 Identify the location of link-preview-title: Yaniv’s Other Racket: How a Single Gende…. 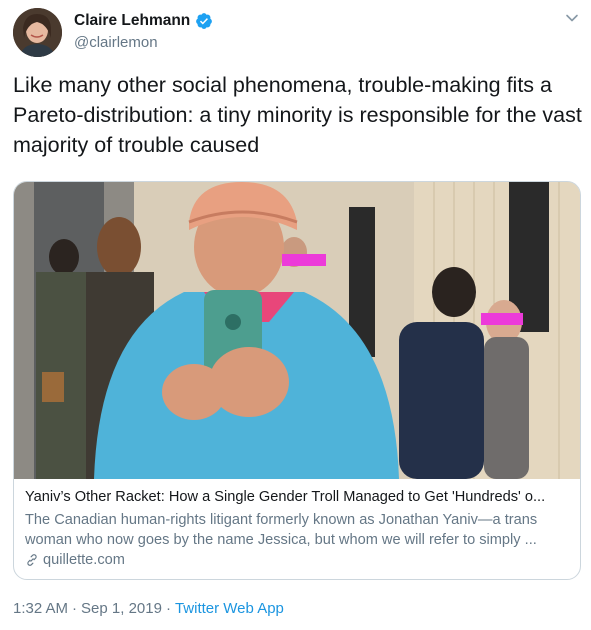
(299, 497).